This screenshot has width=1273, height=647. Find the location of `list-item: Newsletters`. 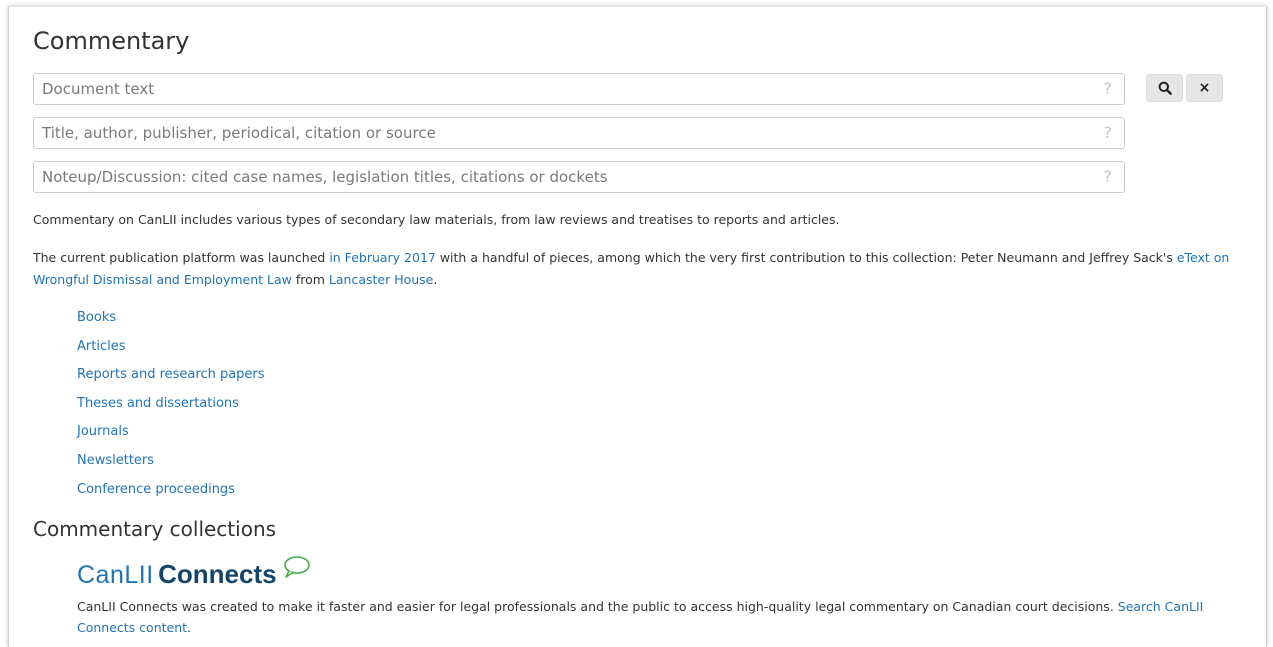

list-item: Newsletters is located at coordinates (171, 464).